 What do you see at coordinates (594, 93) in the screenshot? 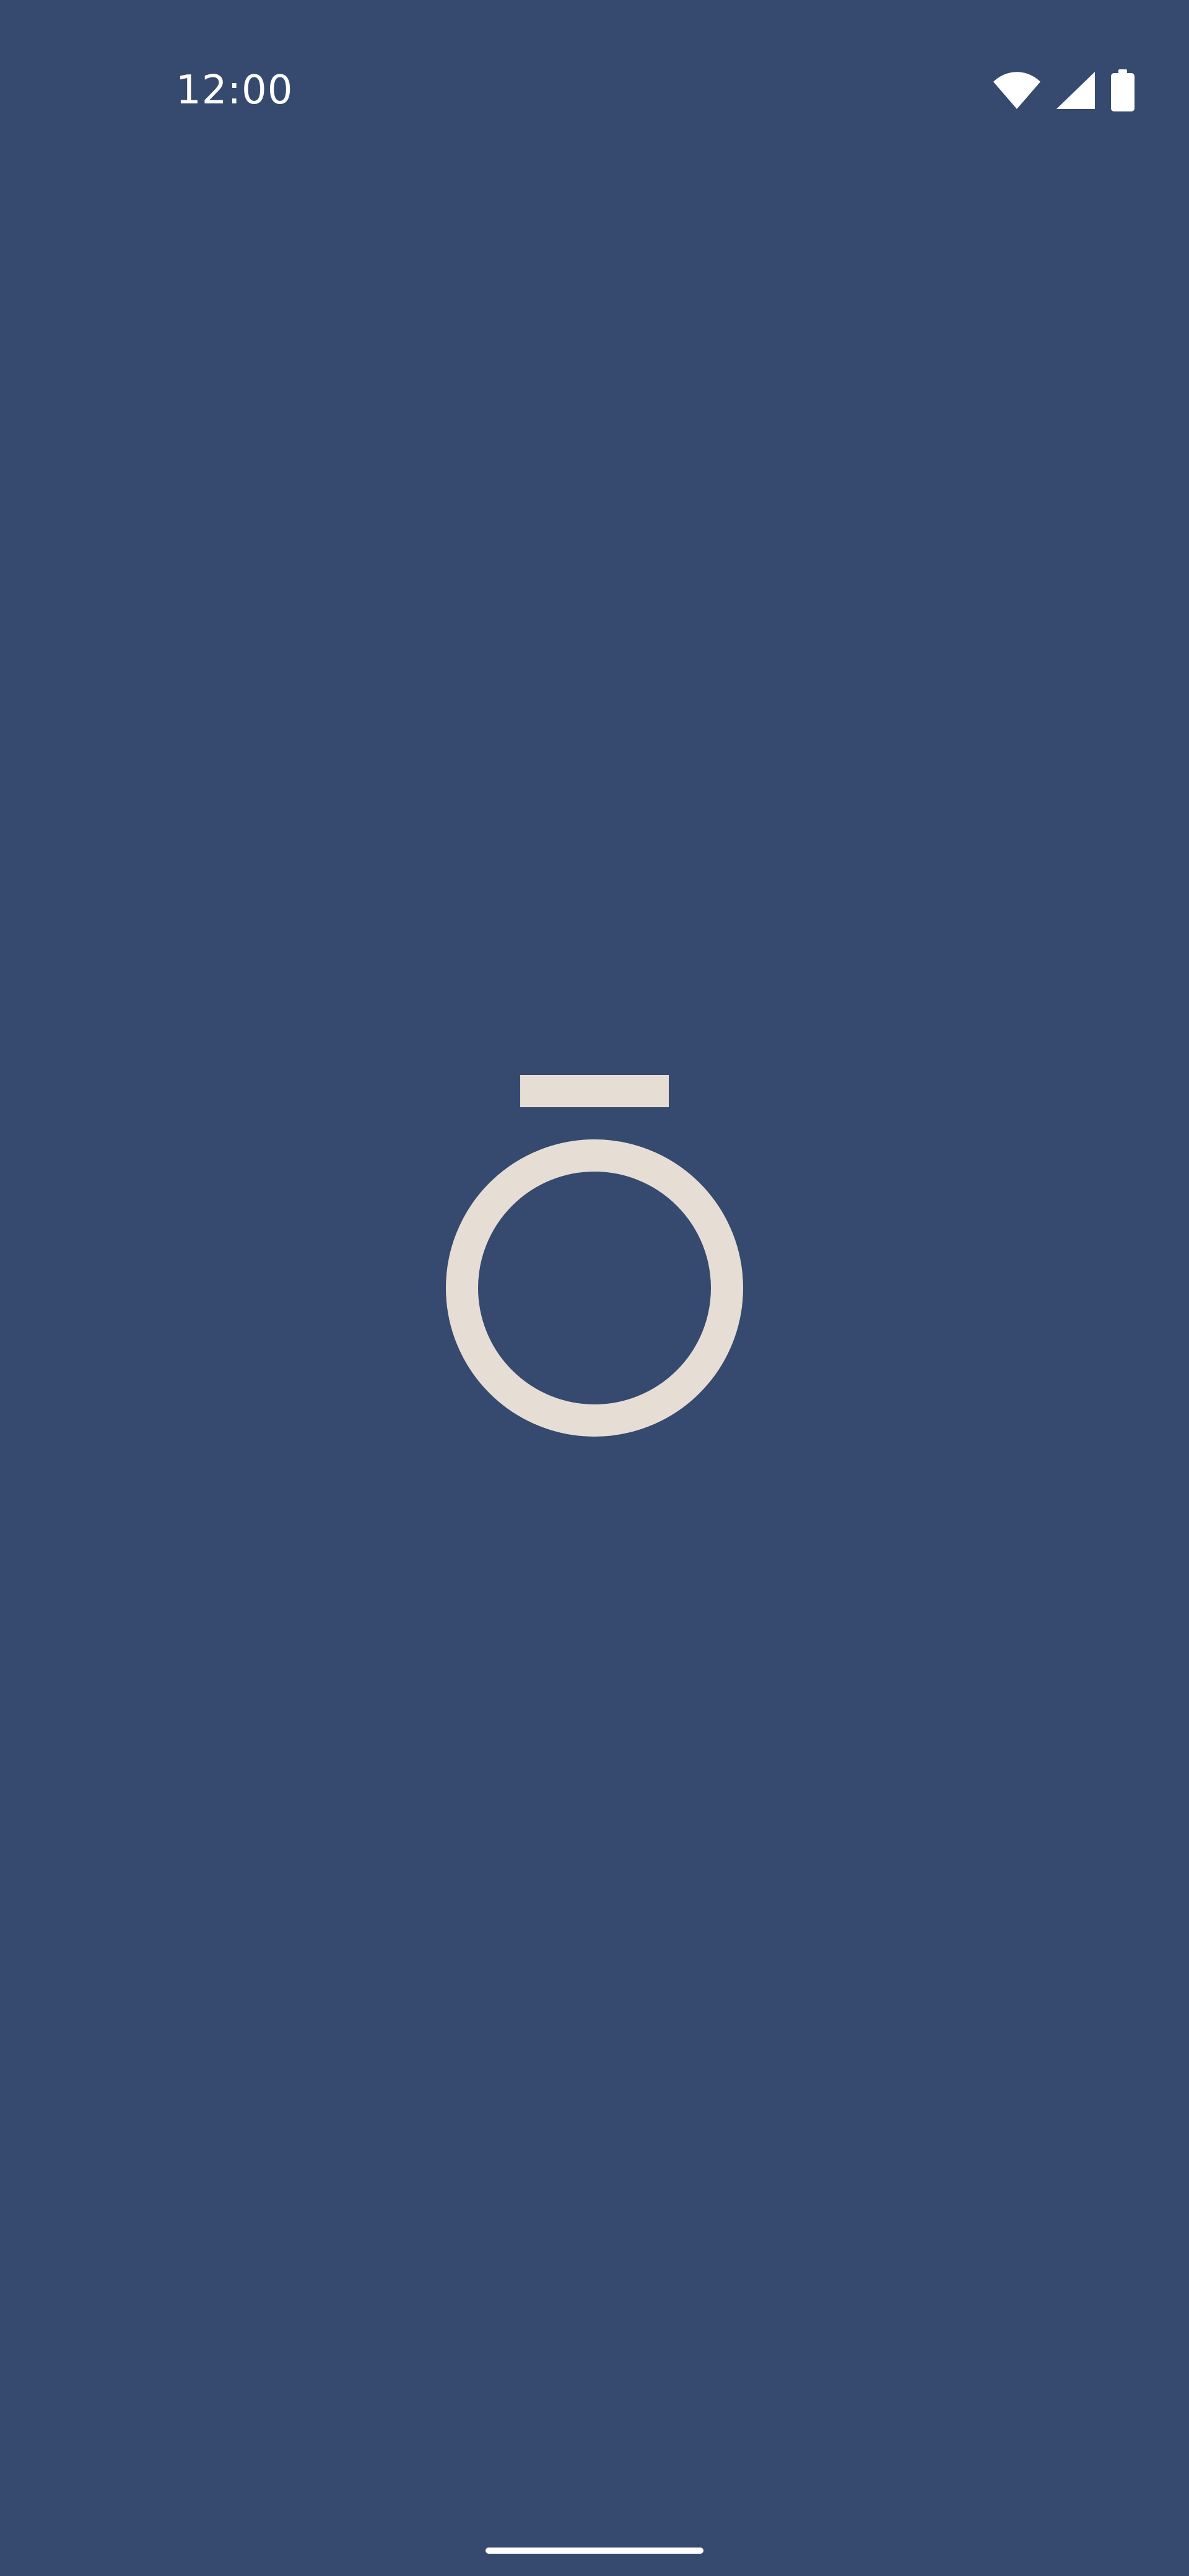
I see `status-bar: 12:00` at bounding box center [594, 93].